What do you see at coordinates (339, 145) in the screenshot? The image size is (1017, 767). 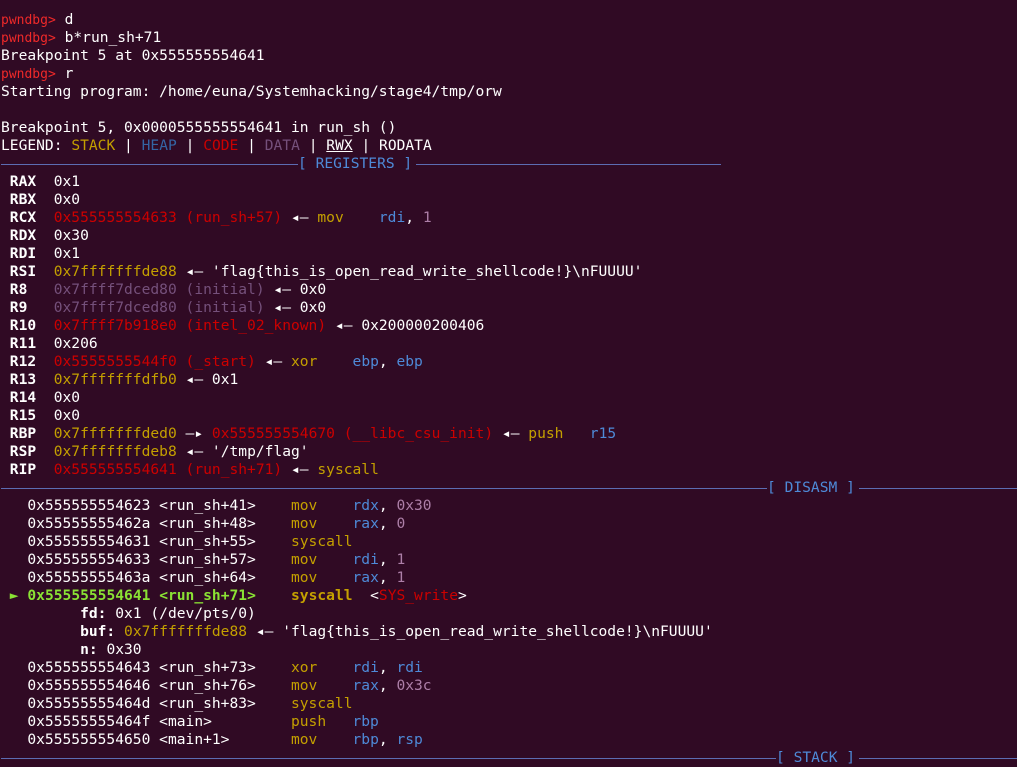 I see `legend-rwx: RWX` at bounding box center [339, 145].